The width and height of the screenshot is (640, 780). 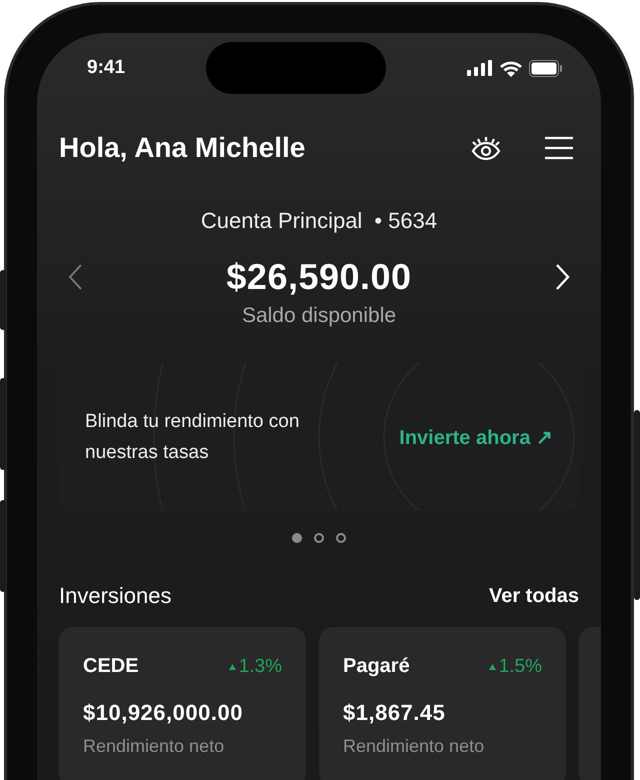 I want to click on balance-amount: $26,590.00, so click(x=319, y=277).